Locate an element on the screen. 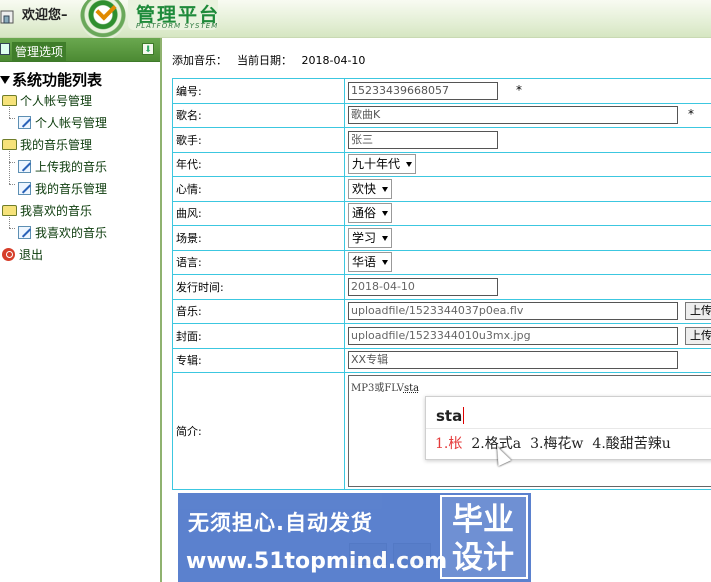 The width and height of the screenshot is (711, 582). form-row-mood: 心情: 欢快 is located at coordinates (441, 189).